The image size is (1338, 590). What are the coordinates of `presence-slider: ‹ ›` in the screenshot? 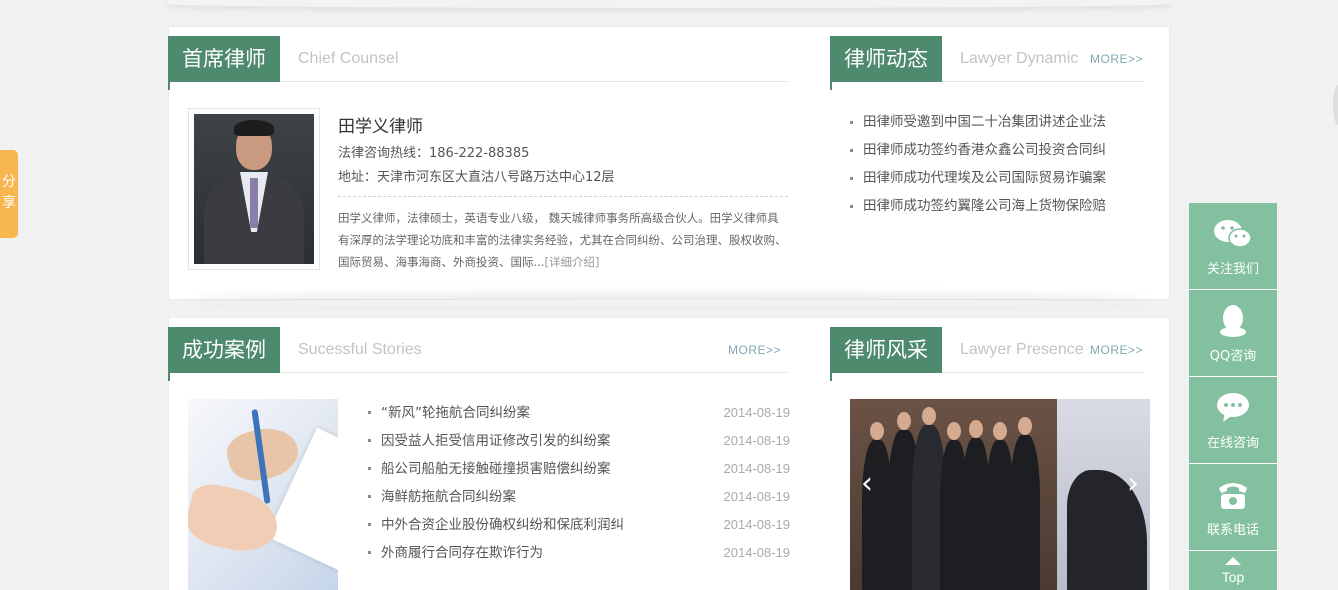 It's located at (1000, 494).